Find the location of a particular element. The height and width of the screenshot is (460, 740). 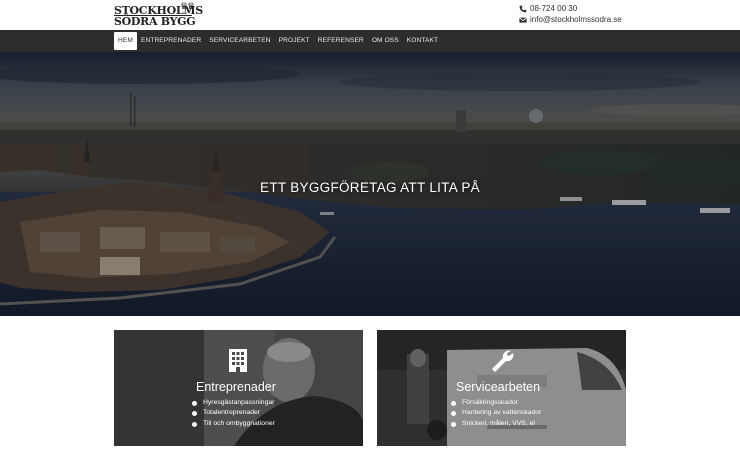

phone-row: 08-724 00 30 is located at coordinates (570, 8).